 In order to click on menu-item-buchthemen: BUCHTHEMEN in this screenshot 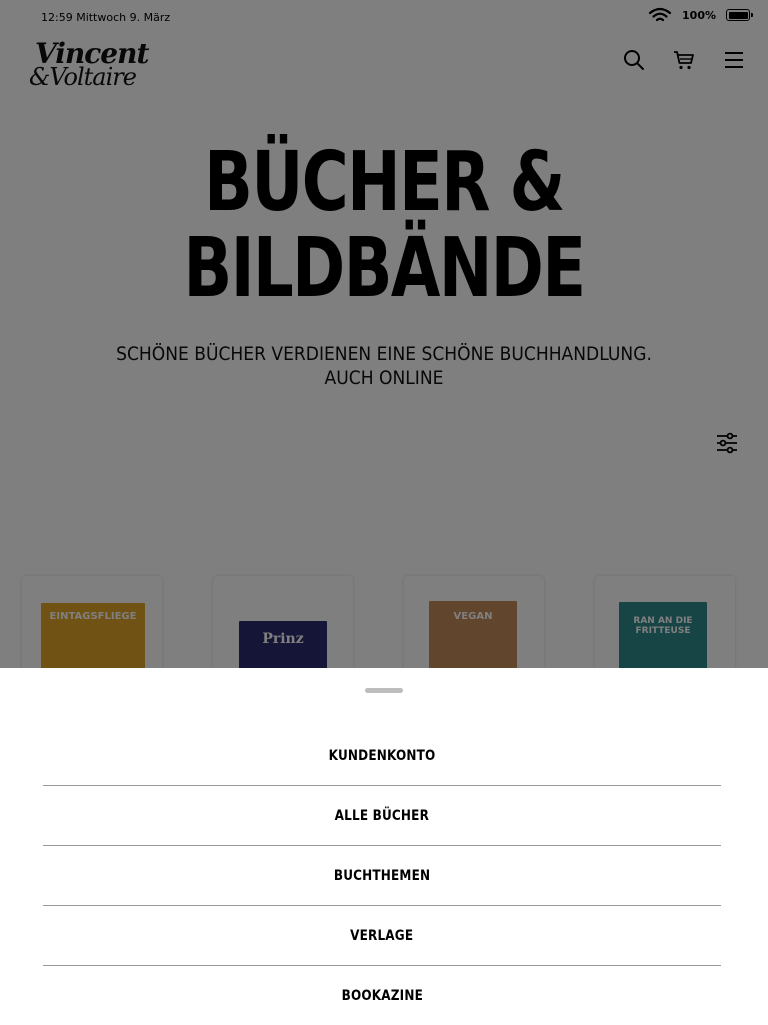, I will do `click(382, 876)`.